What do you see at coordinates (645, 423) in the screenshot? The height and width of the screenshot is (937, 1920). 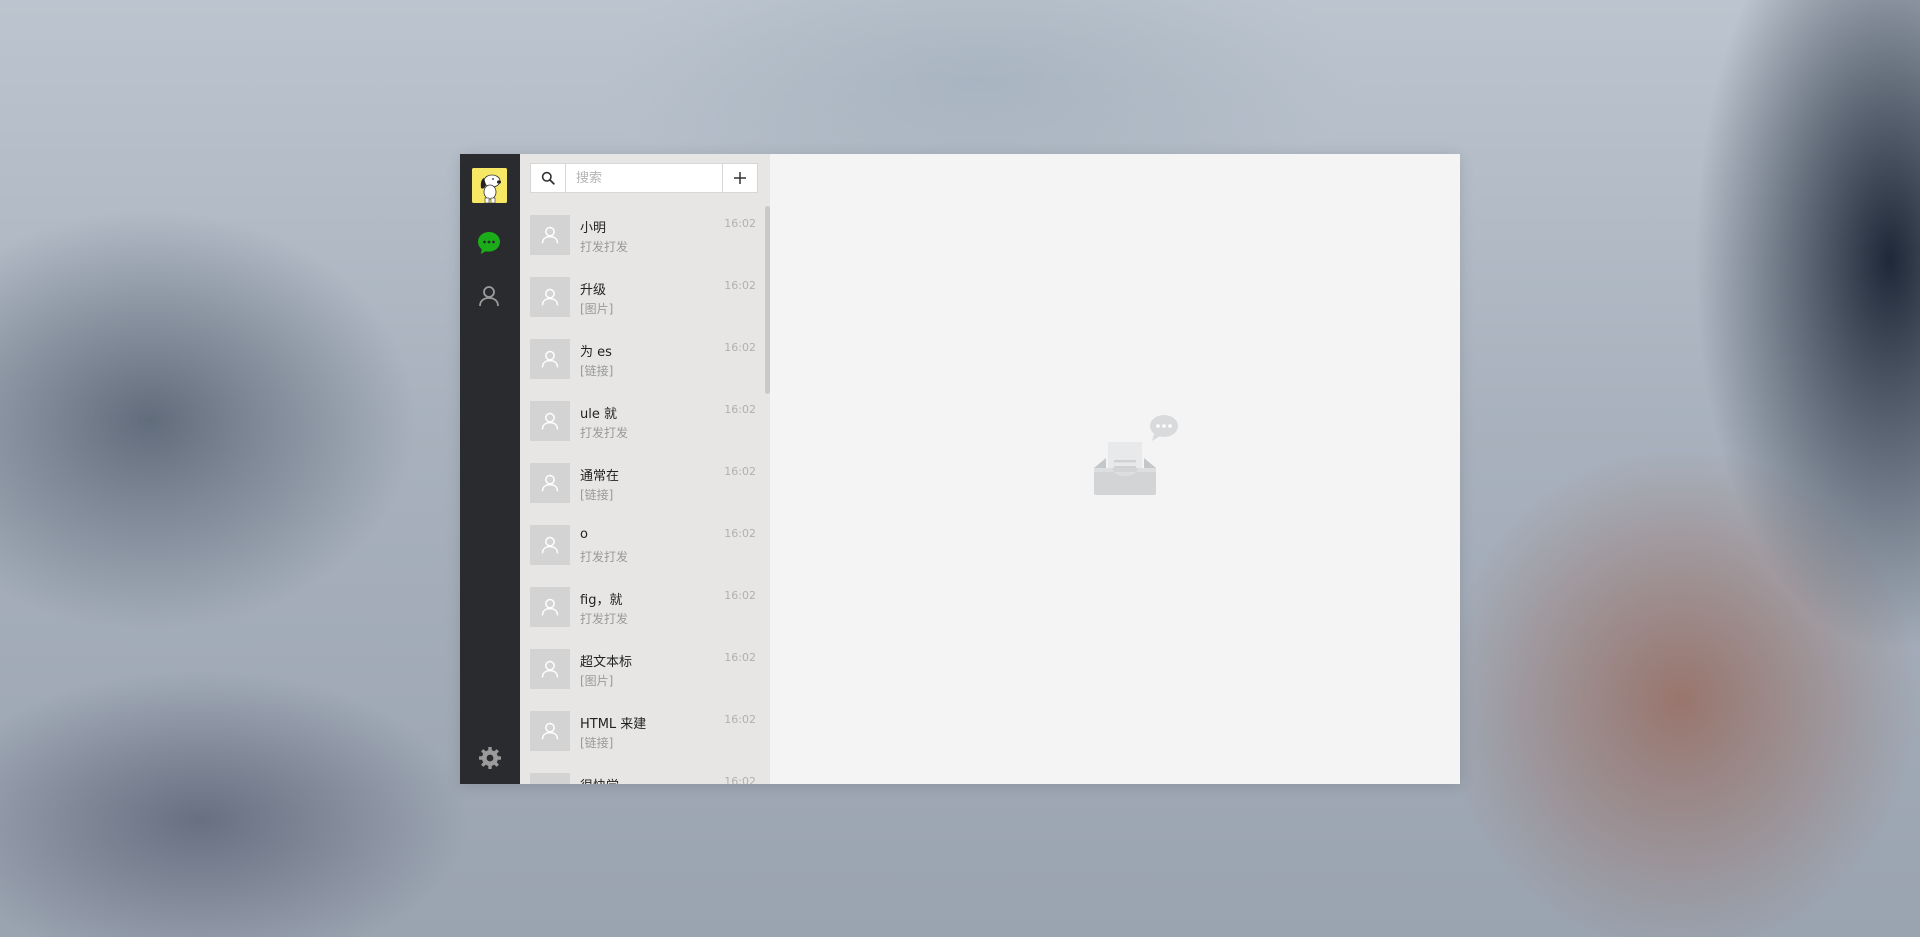 I see `conversation-item: ule 就打发打发 16:02` at bounding box center [645, 423].